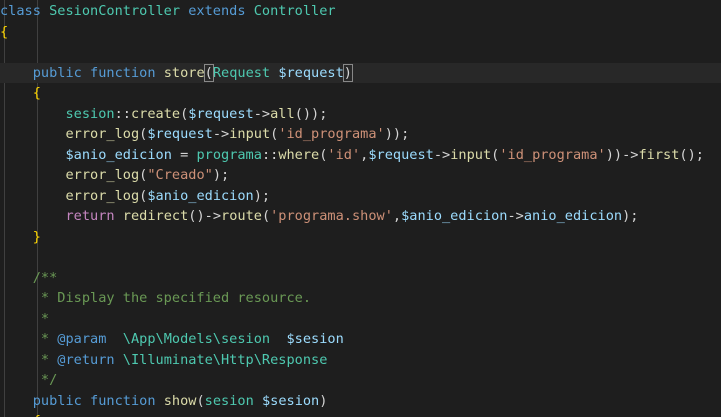 Image resolution: width=721 pixels, height=417 pixels. What do you see at coordinates (28, 380) in the screenshot?
I see `code-line: */` at bounding box center [28, 380].